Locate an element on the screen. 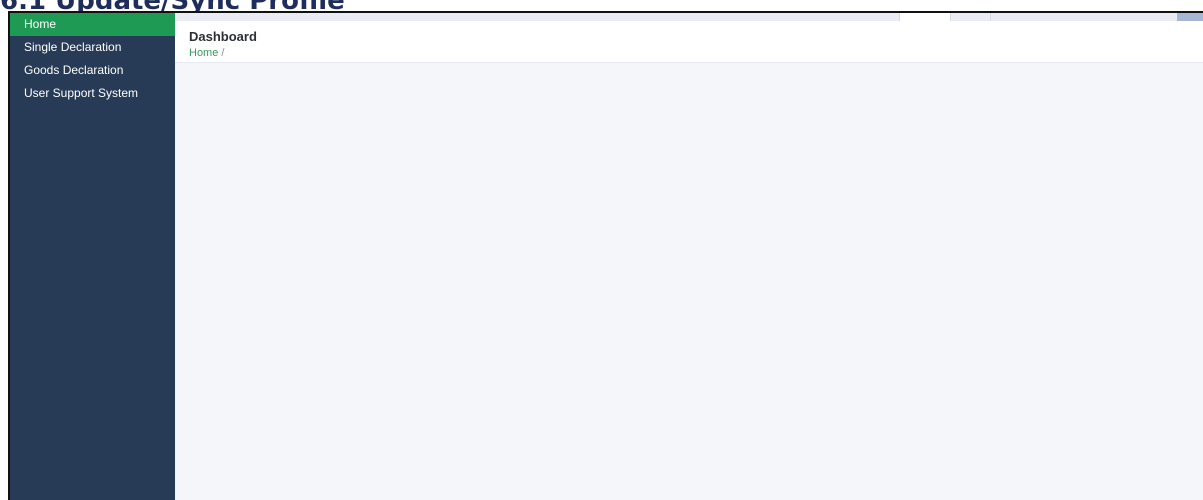 Image resolution: width=1203 pixels, height=500 pixels. document-heading: 6.1 Update/Sync Profile is located at coordinates (172, 8).